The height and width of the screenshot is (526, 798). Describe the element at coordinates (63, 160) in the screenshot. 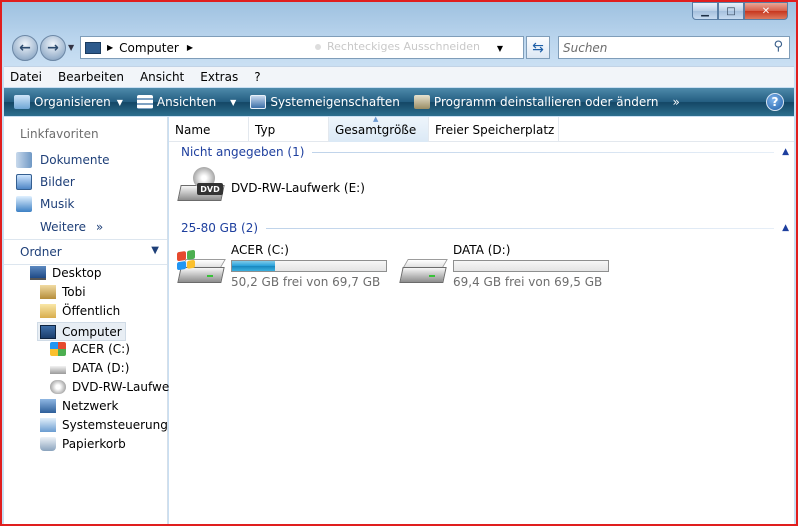

I see `favorite-documents: Dokumente` at that location.